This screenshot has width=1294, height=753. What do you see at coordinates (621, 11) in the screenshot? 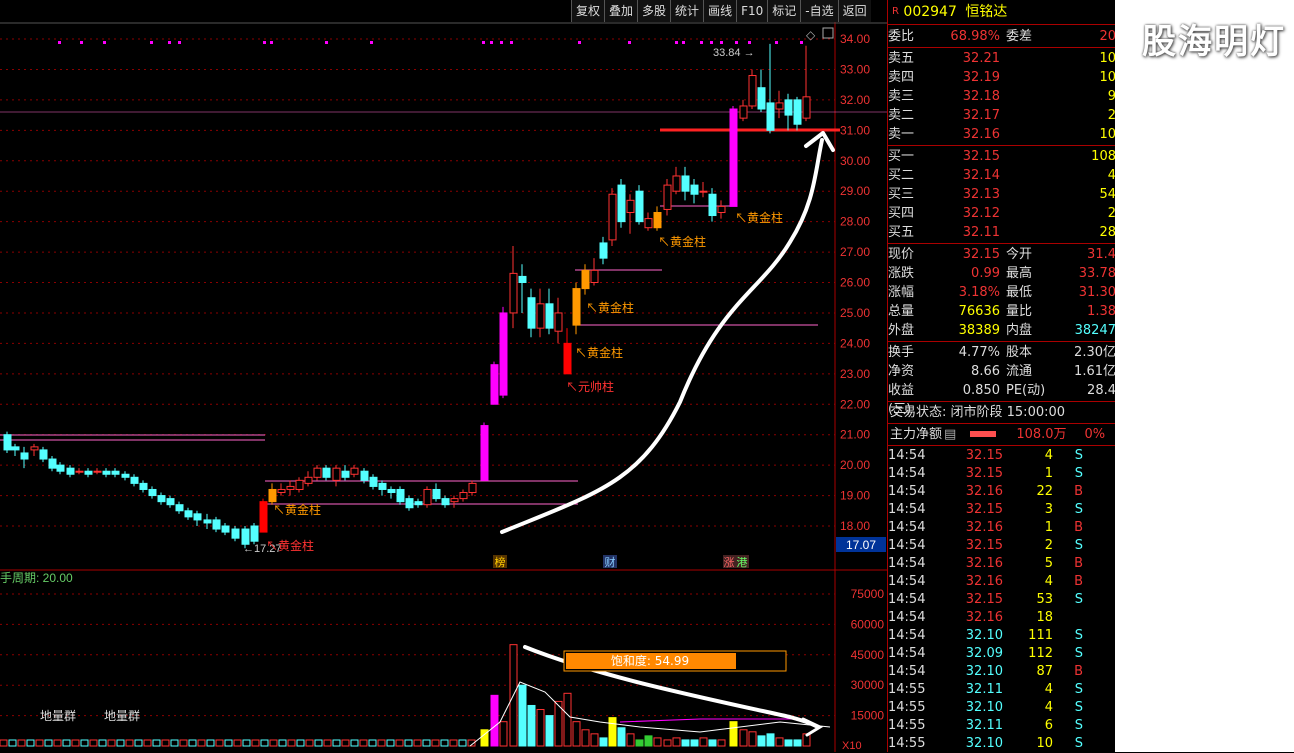
I see `toolbar-item-1: 叠加` at bounding box center [621, 11].